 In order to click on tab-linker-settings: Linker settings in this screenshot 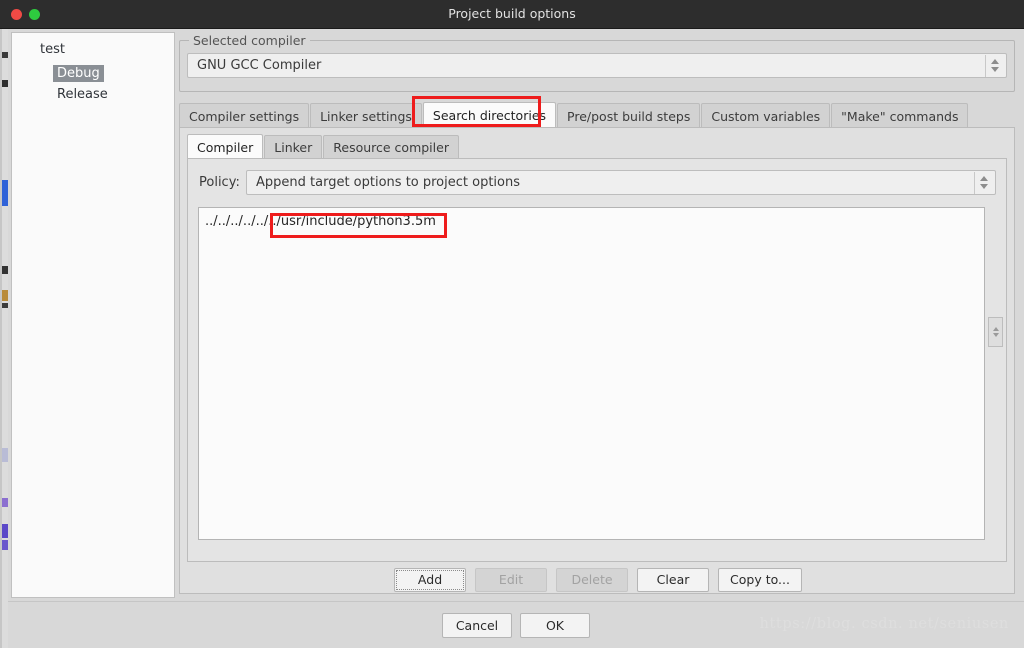, I will do `click(366, 115)`.